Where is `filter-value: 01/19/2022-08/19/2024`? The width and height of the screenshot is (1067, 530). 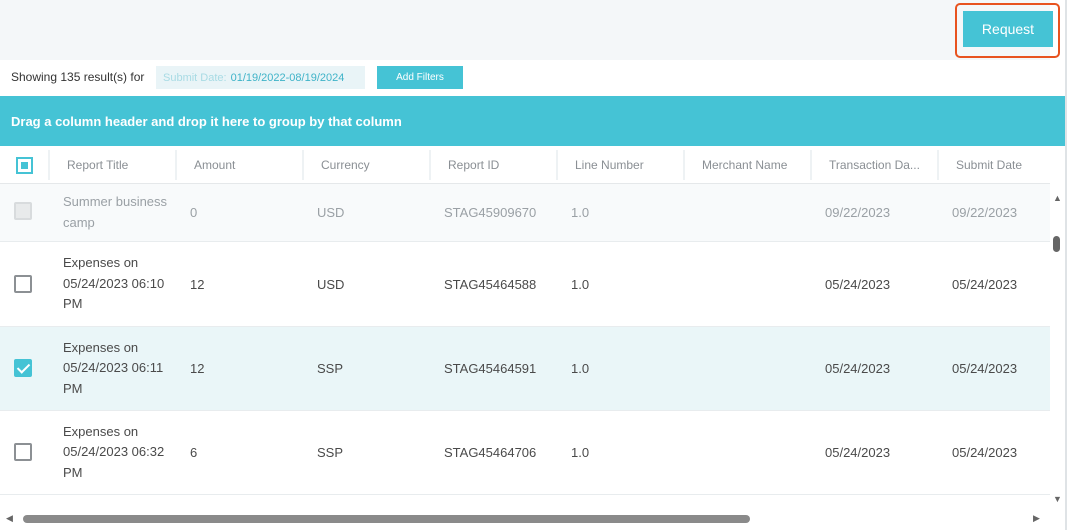
filter-value: 01/19/2022-08/19/2024 is located at coordinates (287, 77).